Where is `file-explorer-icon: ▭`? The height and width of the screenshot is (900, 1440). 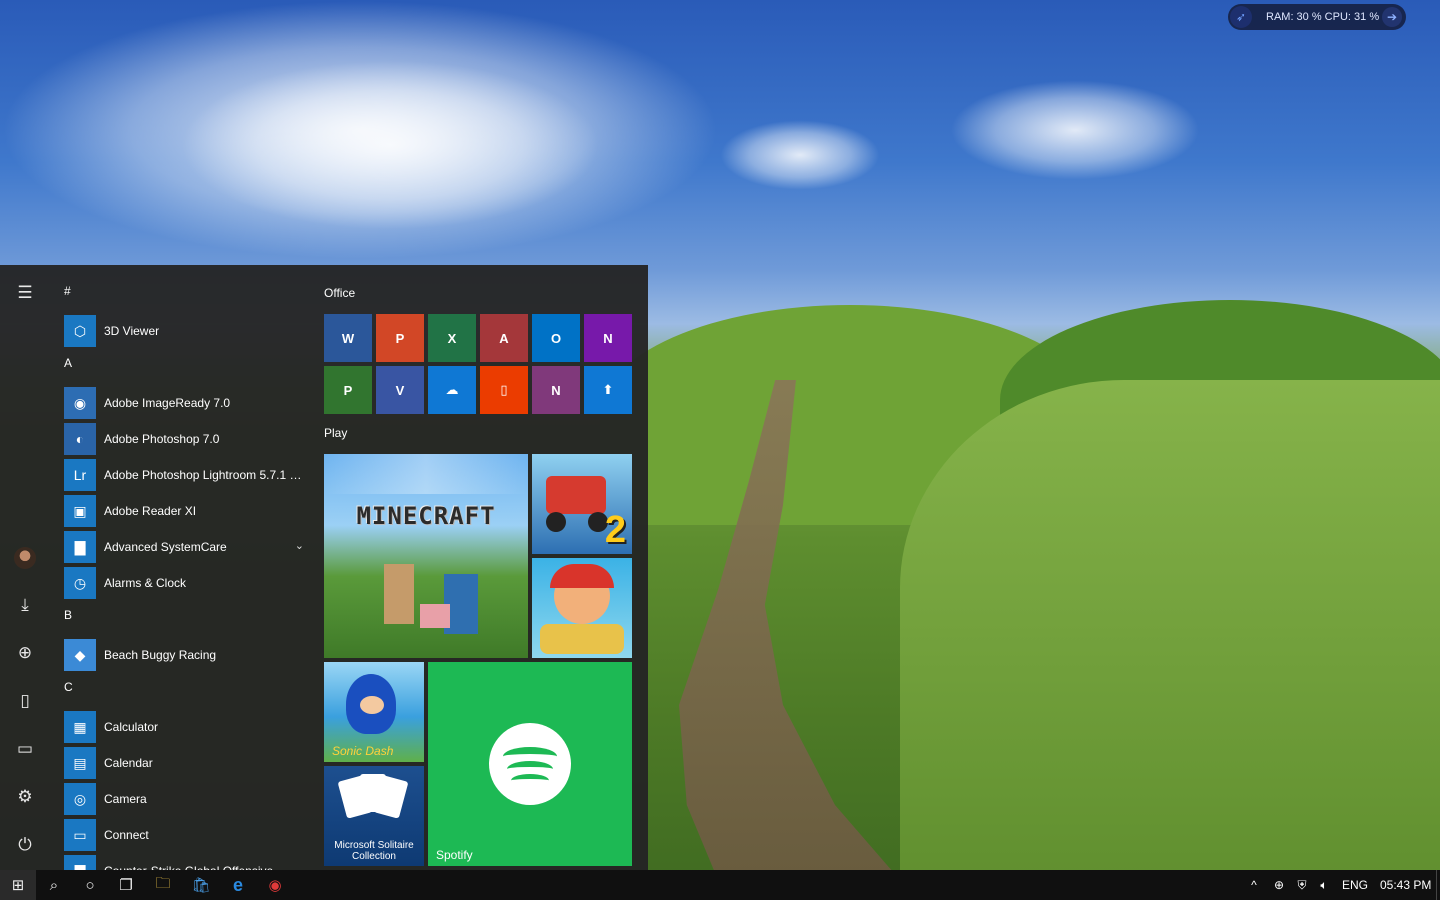 file-explorer-icon: ▭ is located at coordinates (25, 749).